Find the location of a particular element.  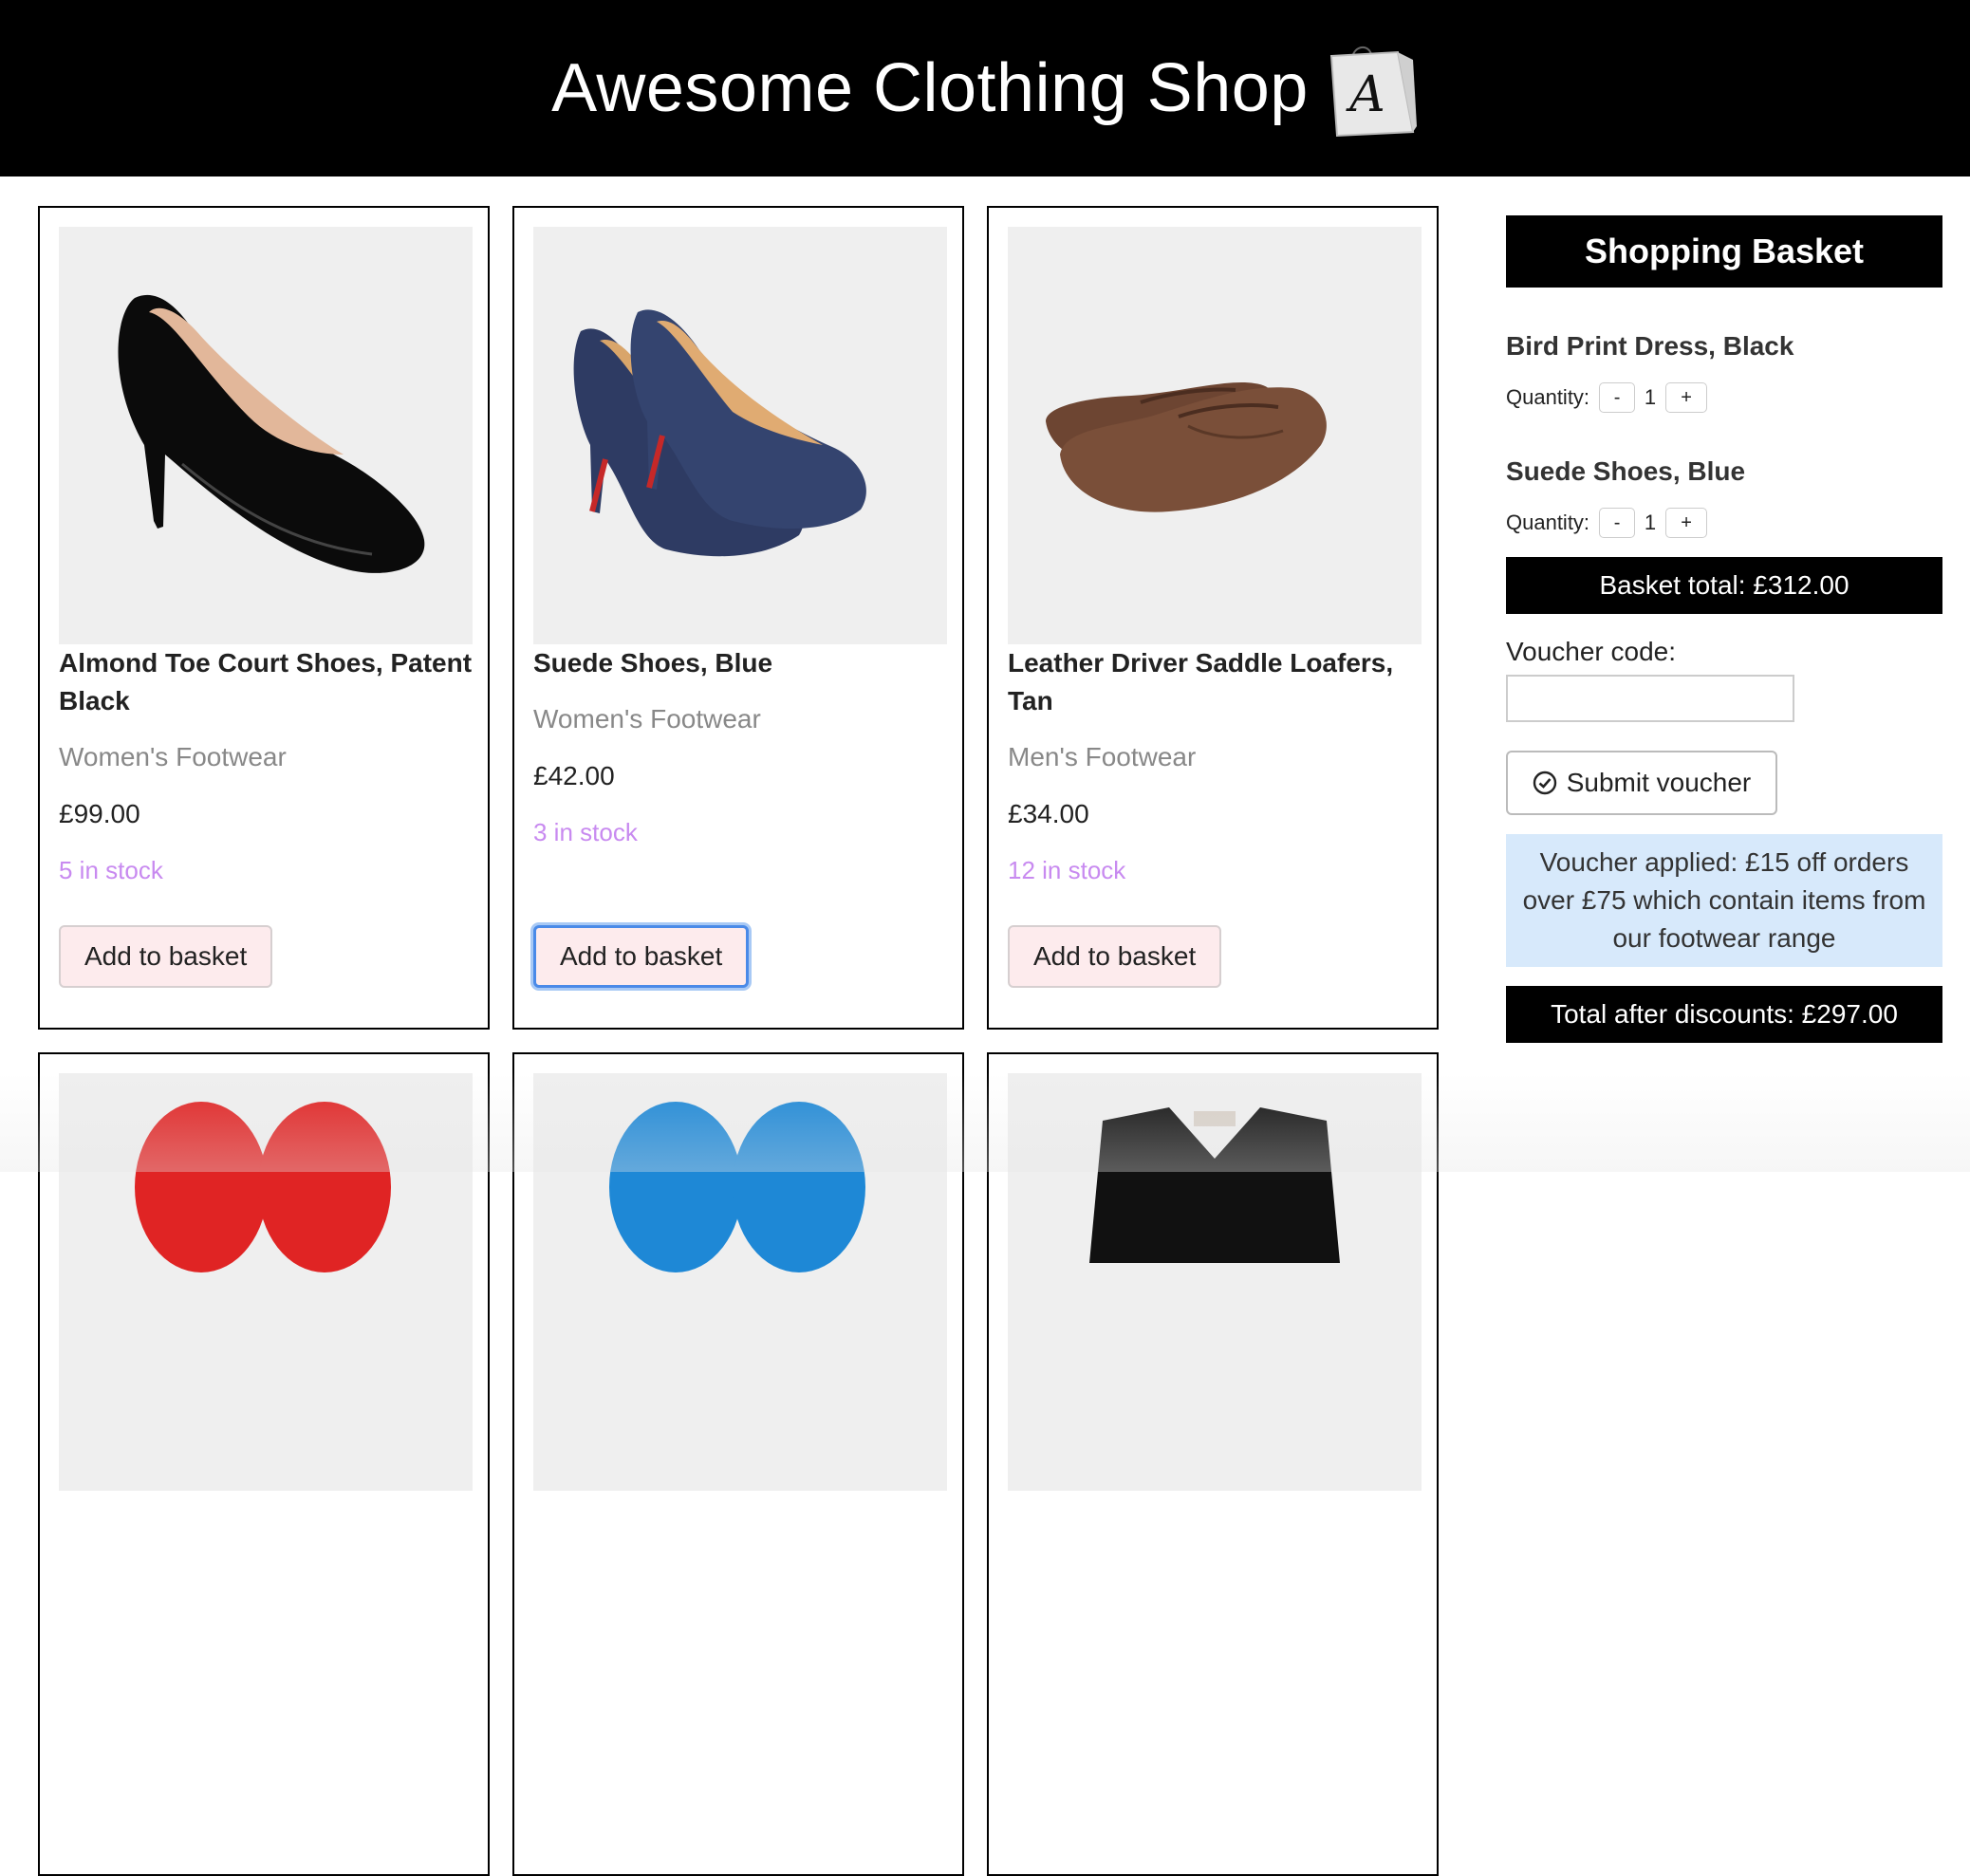

basket-total: Basket total: £312.00 is located at coordinates (1724, 585).